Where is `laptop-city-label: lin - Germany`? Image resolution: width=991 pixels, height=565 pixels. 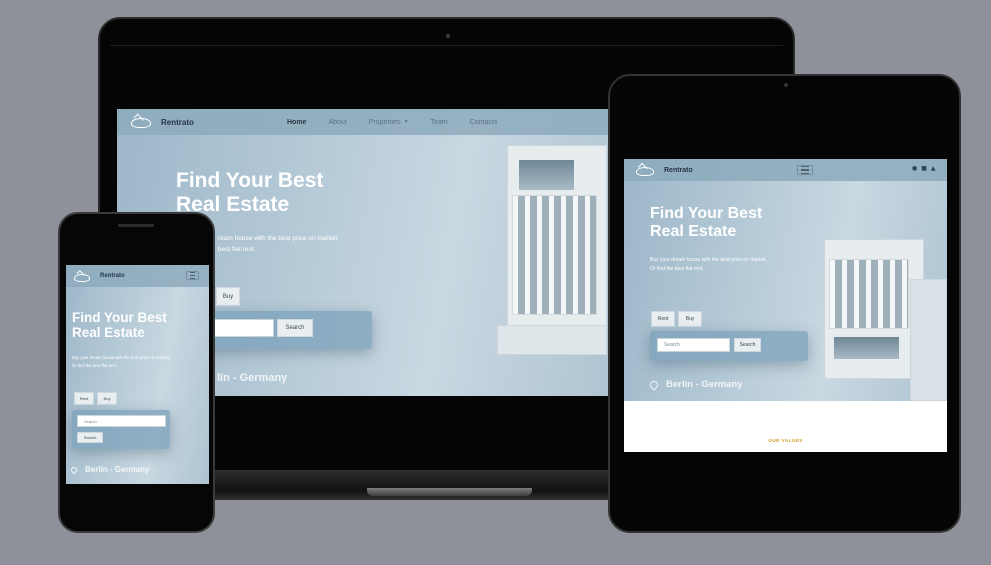
laptop-city-label: lin - Germany is located at coordinates (252, 378).